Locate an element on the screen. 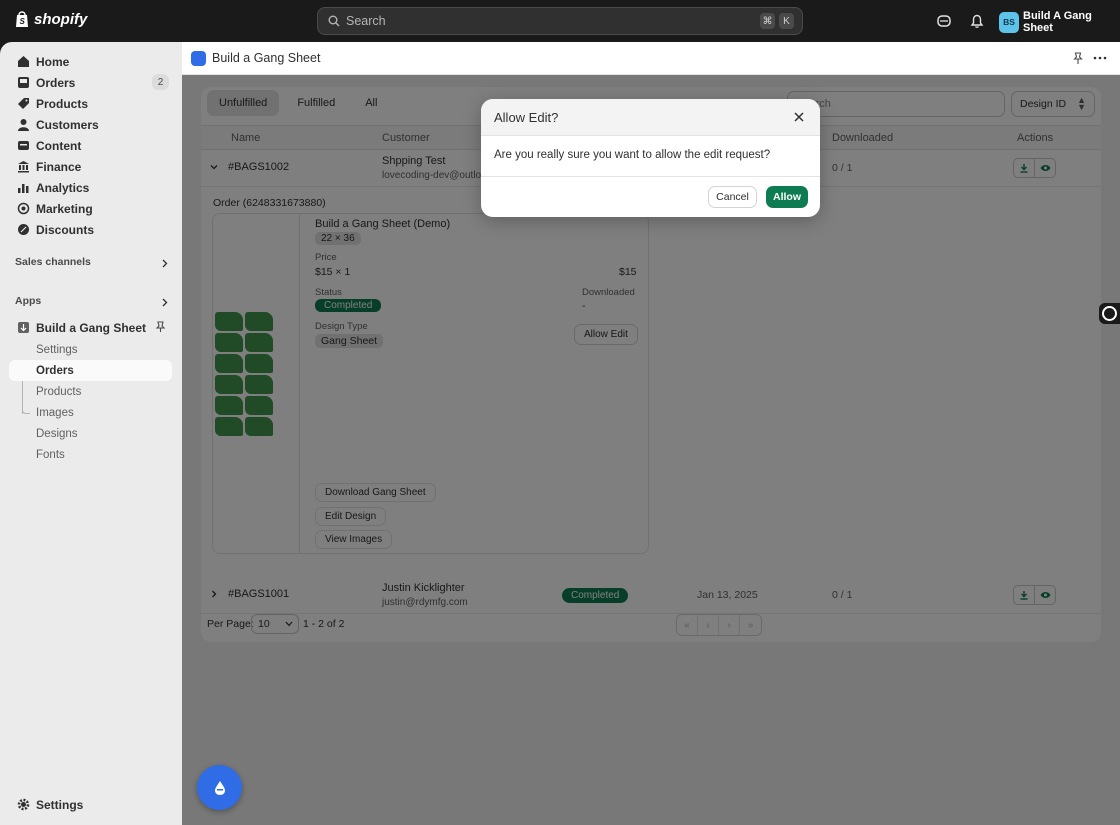 The width and height of the screenshot is (1120, 825). side-widget-tab is located at coordinates (1109, 313).